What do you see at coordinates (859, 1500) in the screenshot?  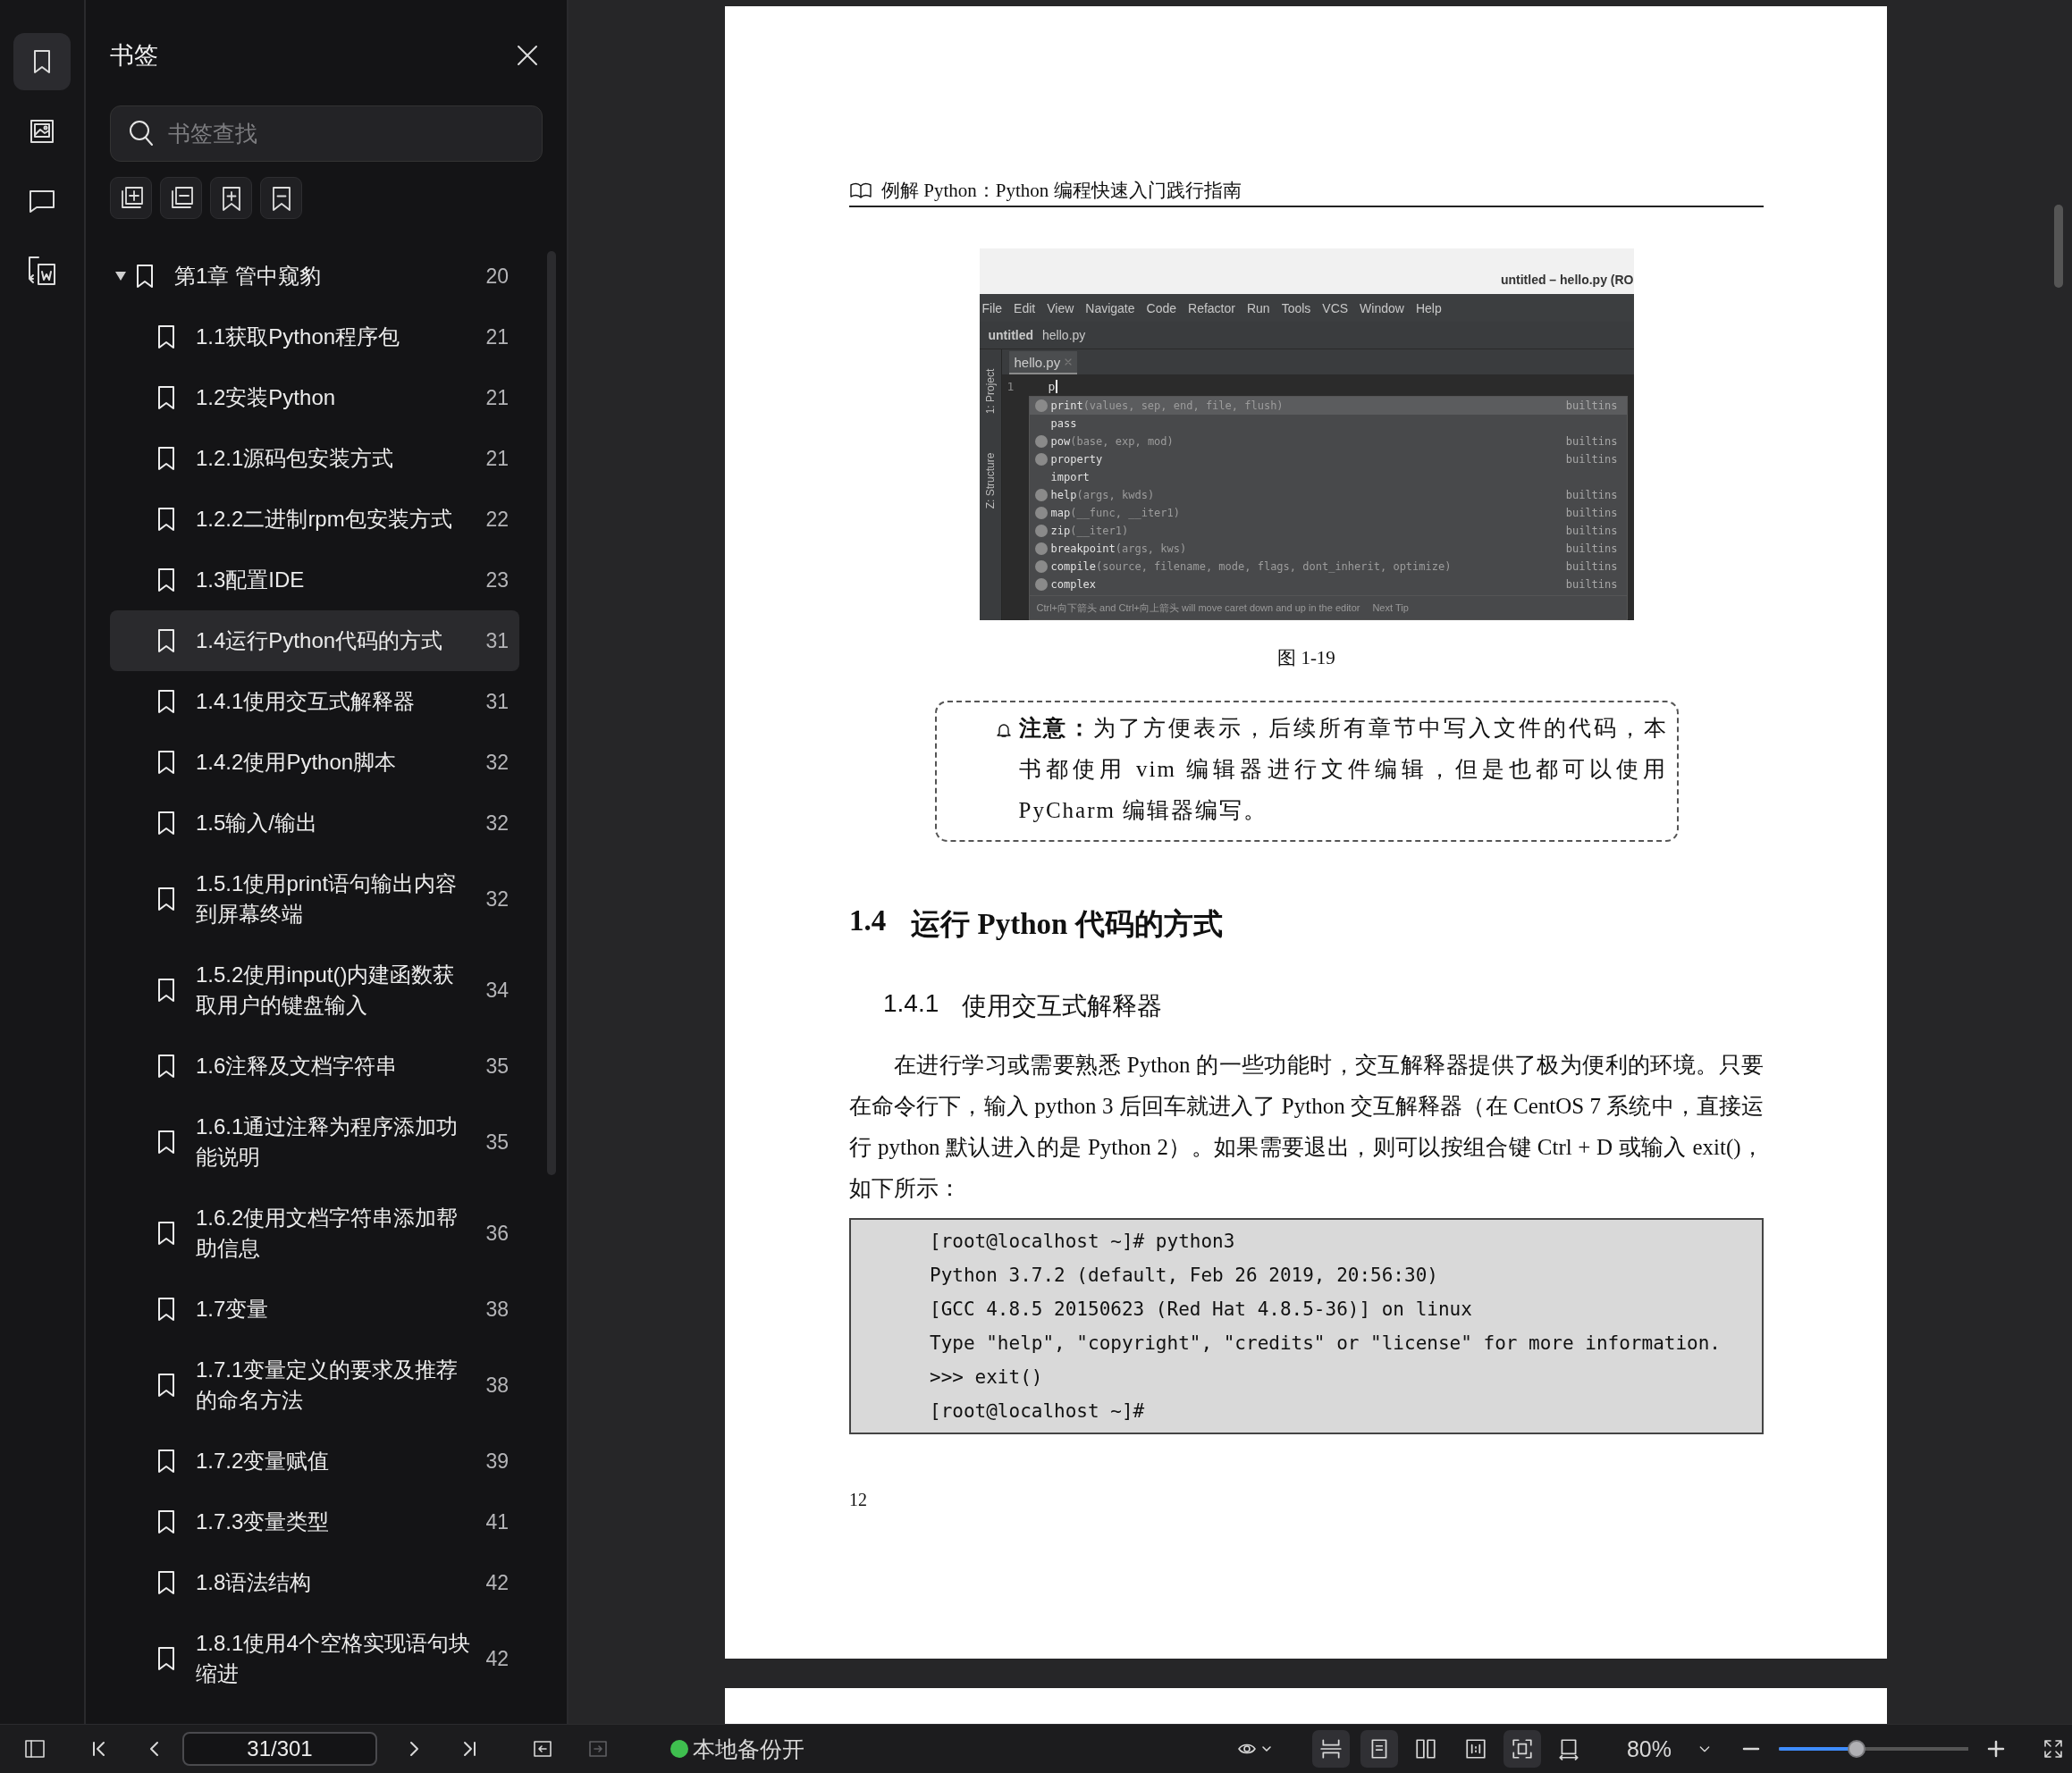 I see `page-number: 12` at bounding box center [859, 1500].